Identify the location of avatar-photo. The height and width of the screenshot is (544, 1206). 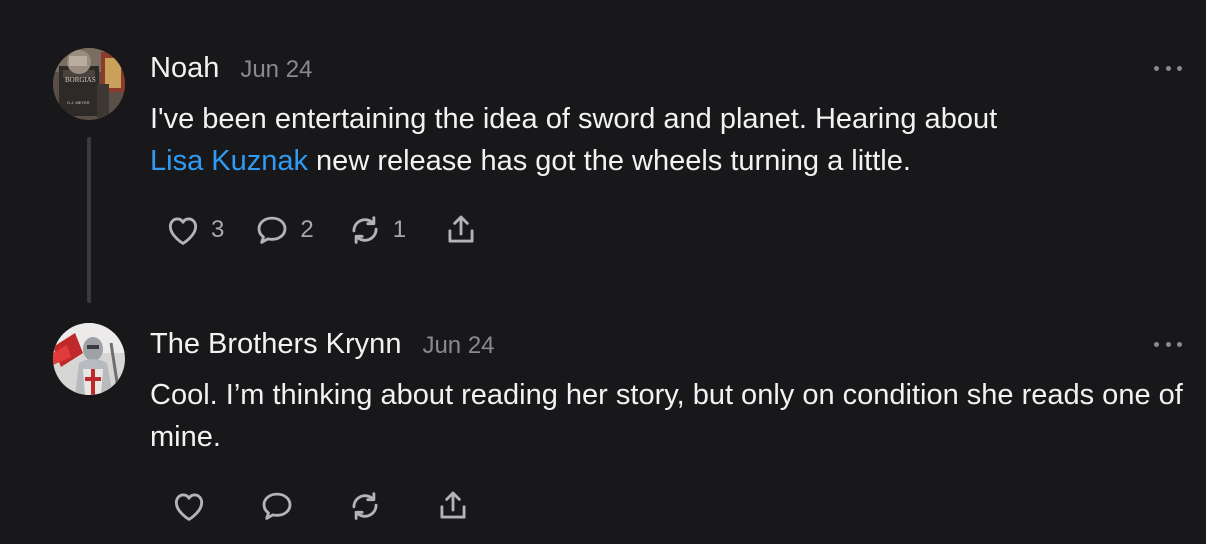
(89, 359).